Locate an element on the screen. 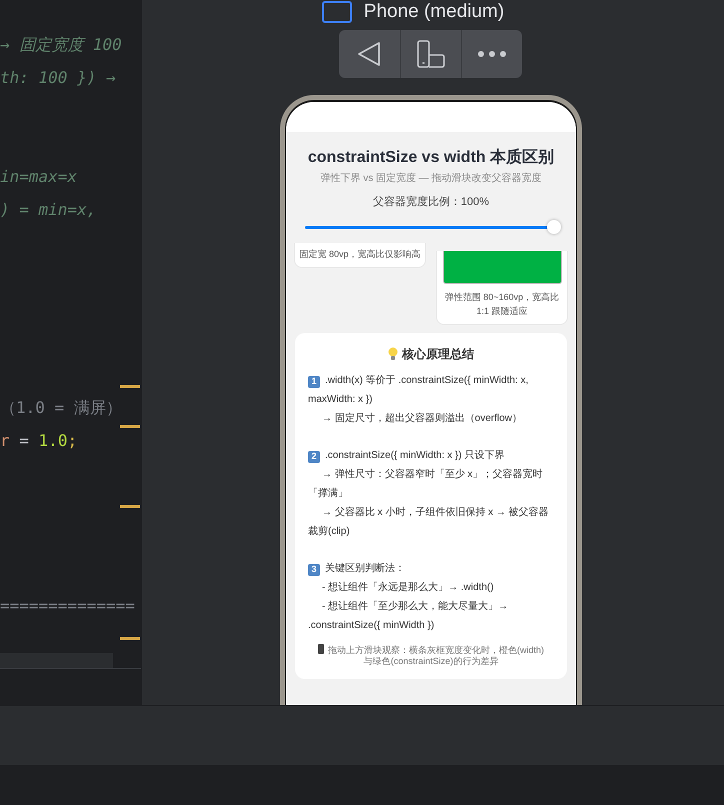 The width and height of the screenshot is (724, 805). code-line: ) = min=x, is located at coordinates (48, 210).